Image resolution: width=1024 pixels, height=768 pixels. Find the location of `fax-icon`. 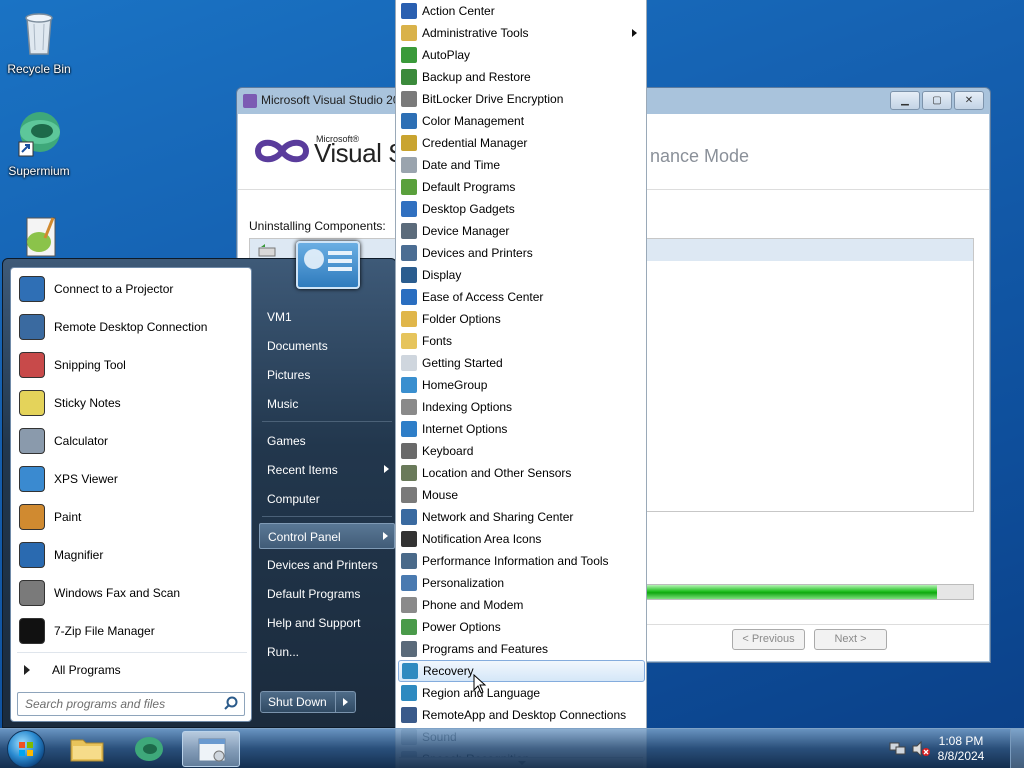

fax-icon is located at coordinates (32, 593).